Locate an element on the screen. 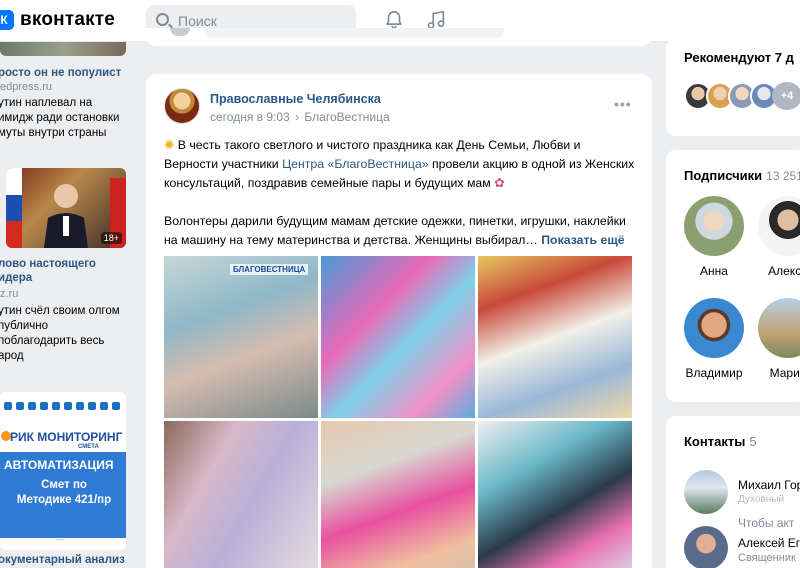  photo-sign-text: БЛАГОВЕСТНИЦА is located at coordinates (269, 269).